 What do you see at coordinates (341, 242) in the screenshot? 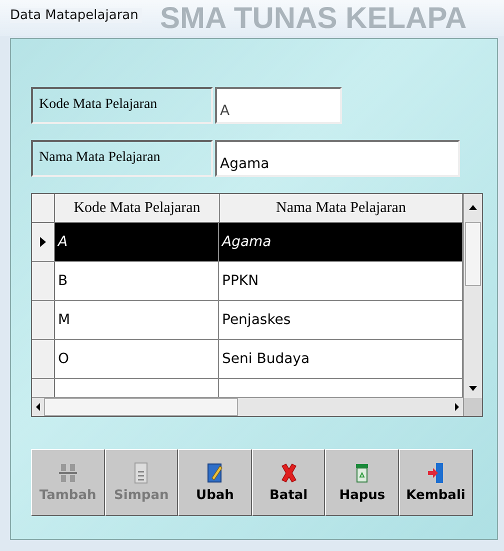
I see `table-cell: Agama` at bounding box center [341, 242].